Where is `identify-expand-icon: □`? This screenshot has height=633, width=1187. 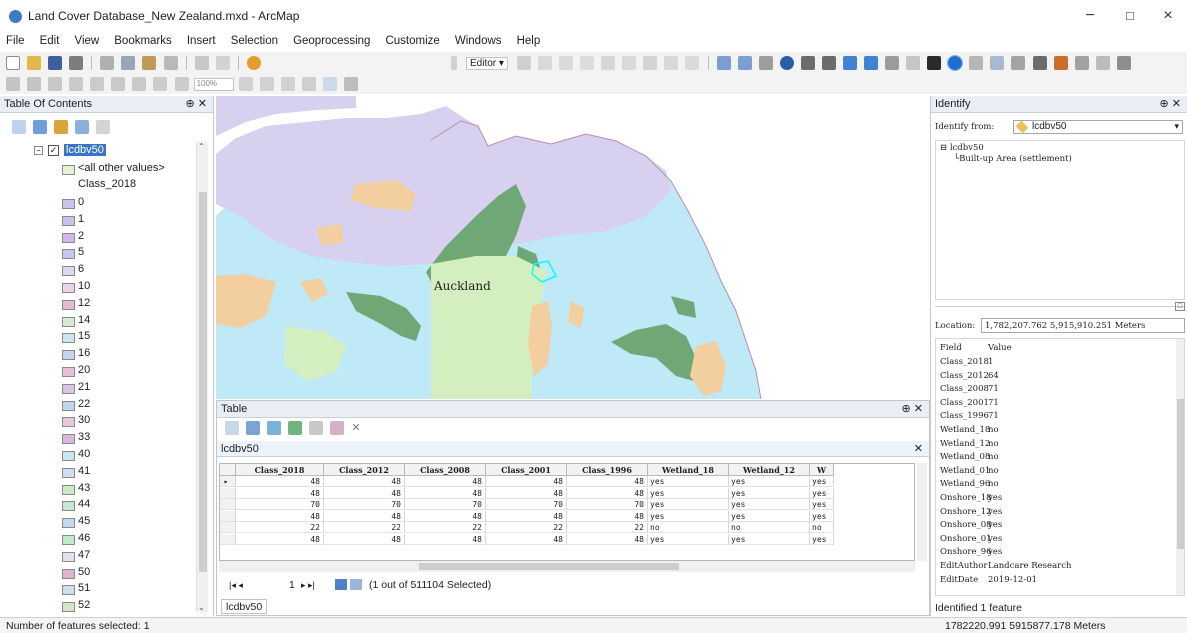 identify-expand-icon: □ is located at coordinates (1180, 306).